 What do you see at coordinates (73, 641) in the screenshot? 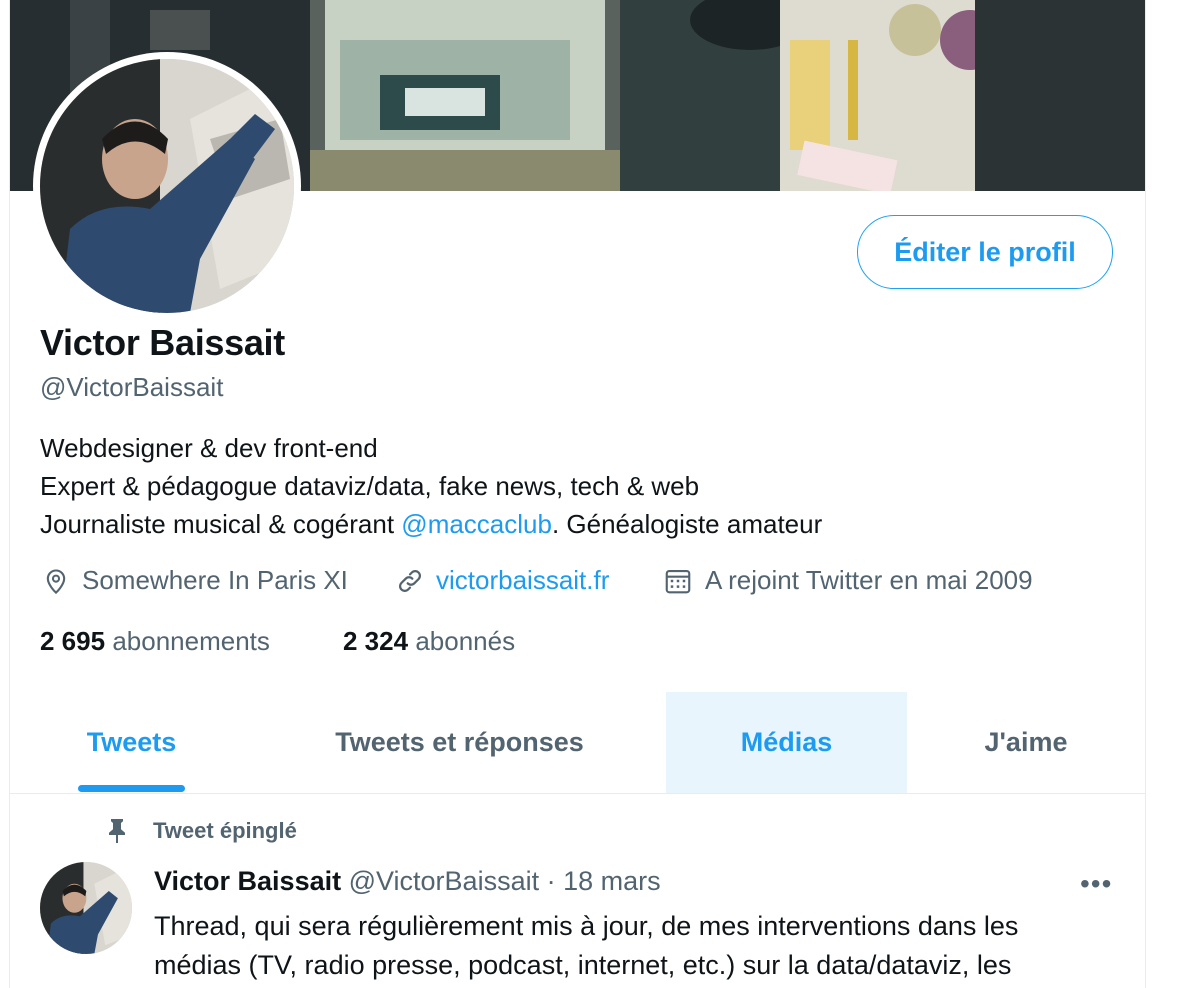
I see `following-count: 2 695` at bounding box center [73, 641].